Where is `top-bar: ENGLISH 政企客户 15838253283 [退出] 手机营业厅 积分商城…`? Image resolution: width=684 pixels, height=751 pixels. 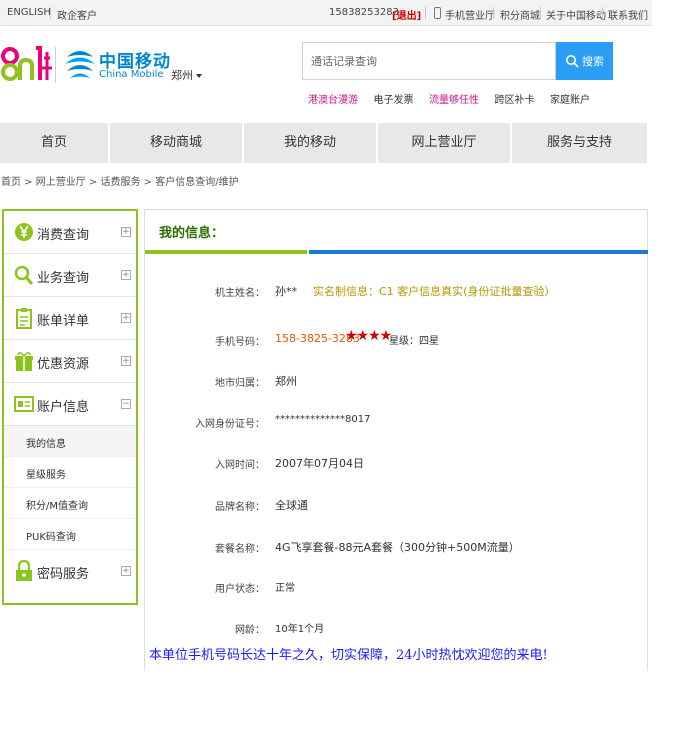 top-bar: ENGLISH 政企客户 15838253283 [退出] 手机营业厅 积分商城… is located at coordinates (326, 13).